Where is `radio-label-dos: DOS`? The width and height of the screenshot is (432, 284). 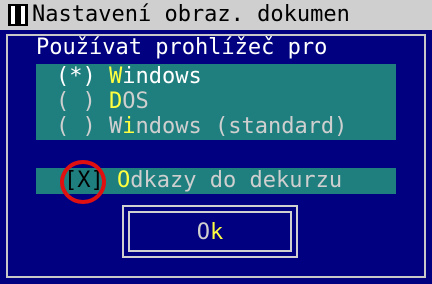 radio-label-dos: DOS is located at coordinates (129, 101).